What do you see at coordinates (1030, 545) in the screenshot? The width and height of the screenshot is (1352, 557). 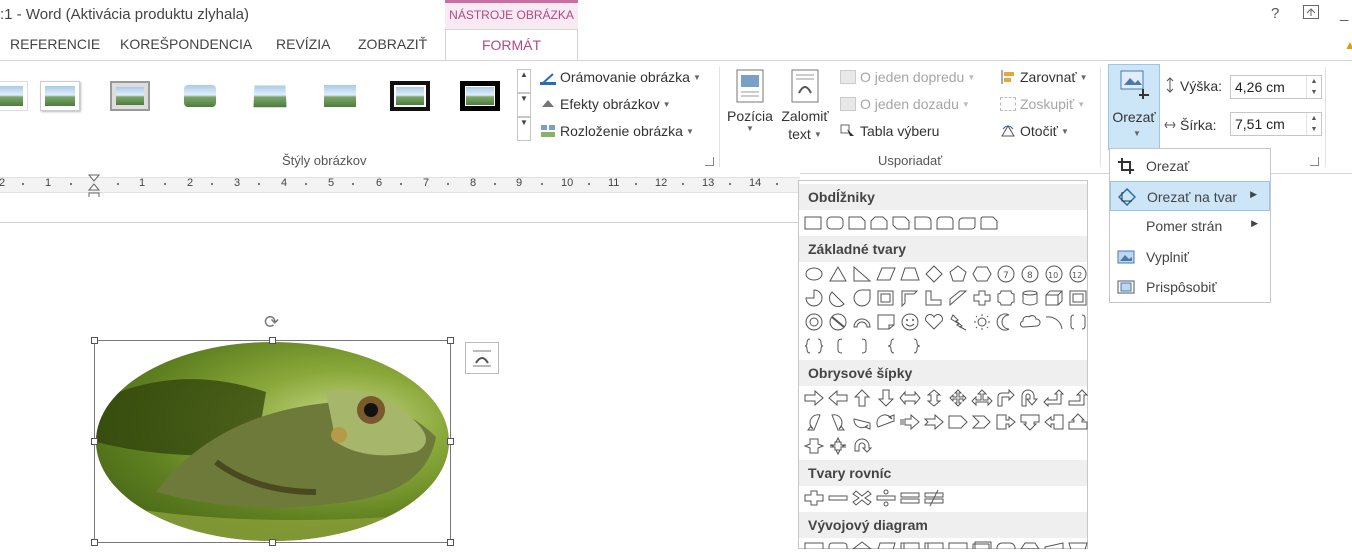 I see `preparation-shape-icon` at bounding box center [1030, 545].